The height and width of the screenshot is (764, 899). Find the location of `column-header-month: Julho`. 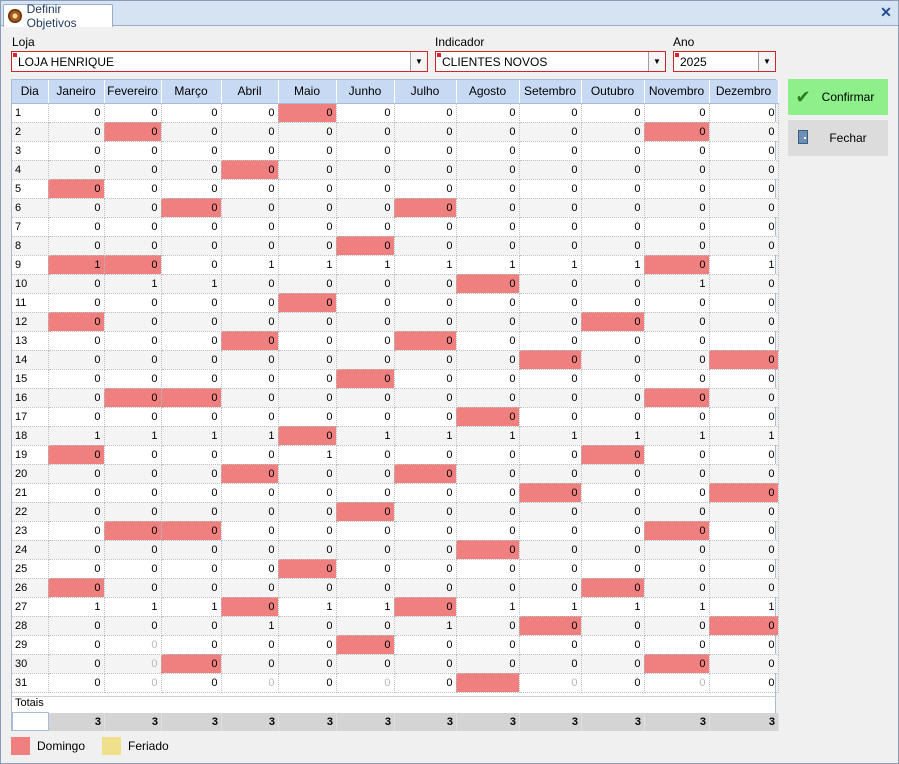

column-header-month: Julho is located at coordinates (425, 92).